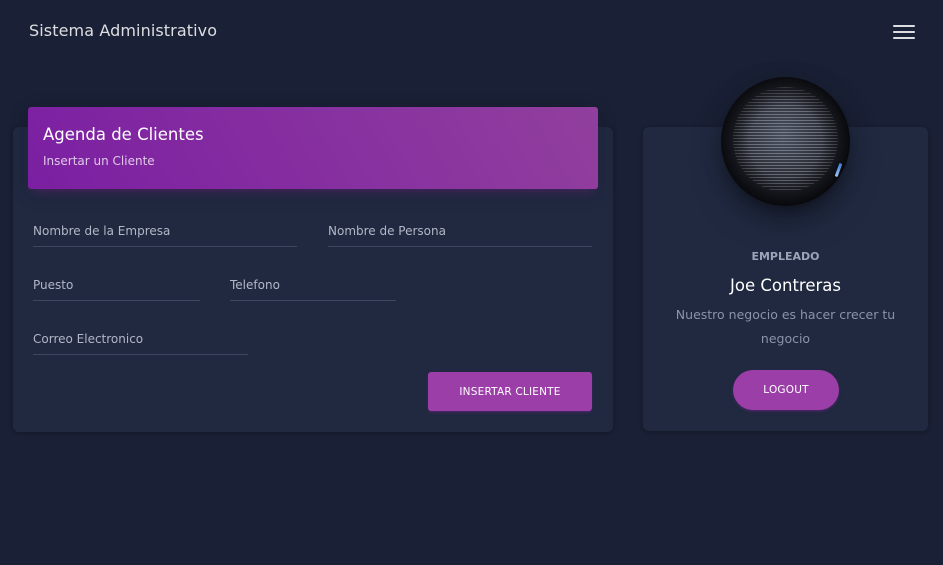 The width and height of the screenshot is (943, 565). I want to click on company-name-field: Nombre de la Empresa, so click(165, 232).